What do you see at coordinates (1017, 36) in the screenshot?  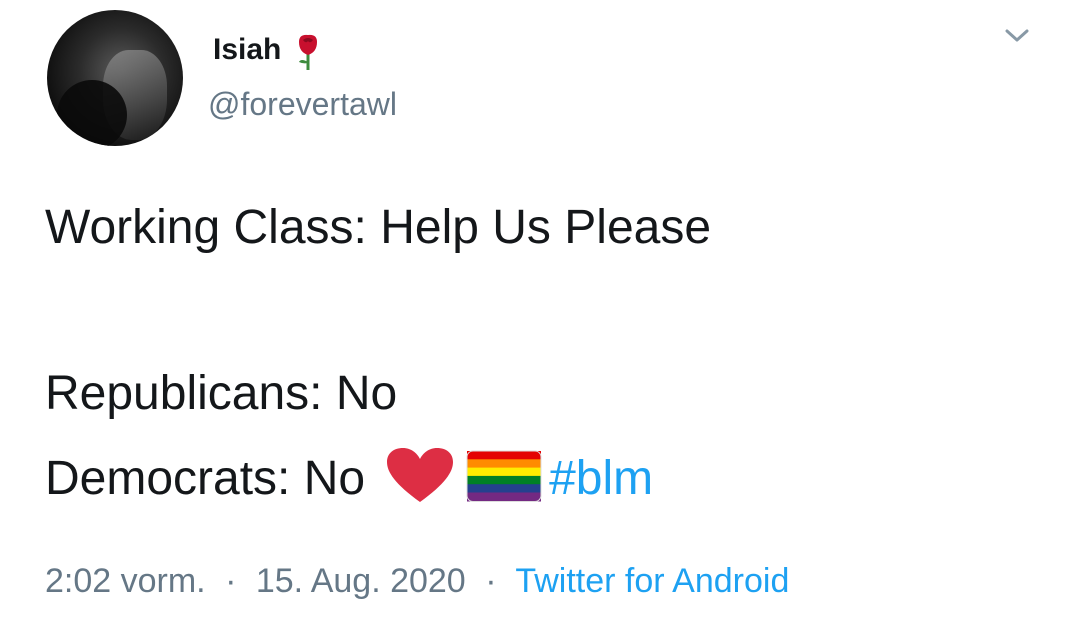 I see `chevron-down-icon` at bounding box center [1017, 36].